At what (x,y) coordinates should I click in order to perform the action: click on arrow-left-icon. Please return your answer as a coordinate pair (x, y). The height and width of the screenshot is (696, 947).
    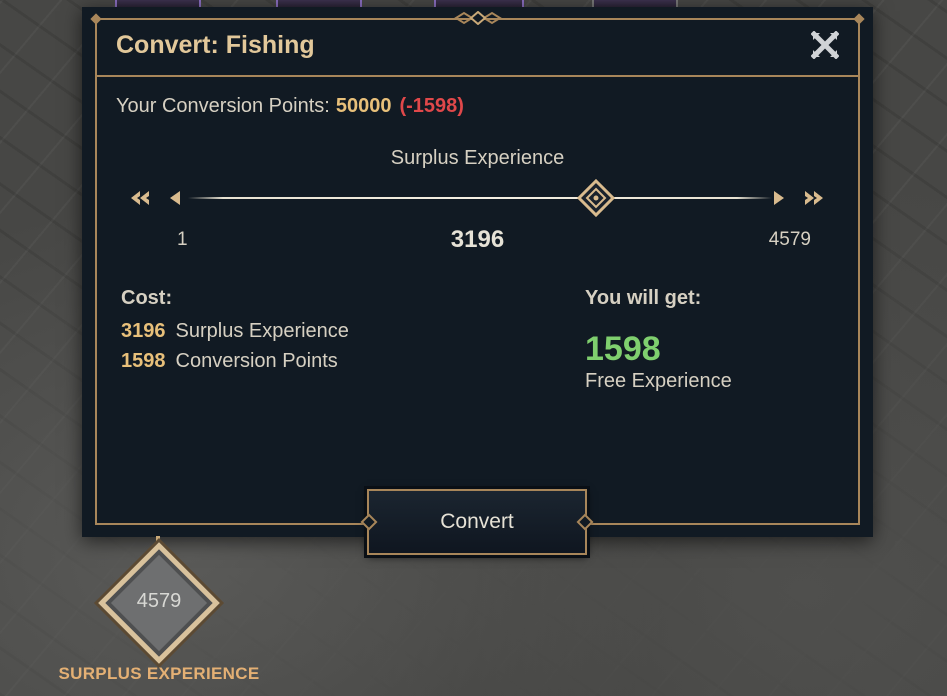
    Looking at the image, I should click on (175, 198).